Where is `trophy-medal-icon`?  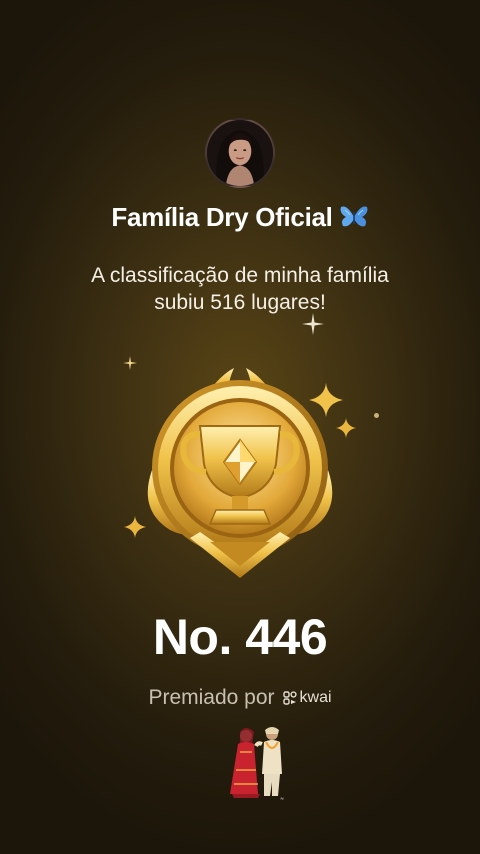 trophy-medal-icon is located at coordinates (240, 473).